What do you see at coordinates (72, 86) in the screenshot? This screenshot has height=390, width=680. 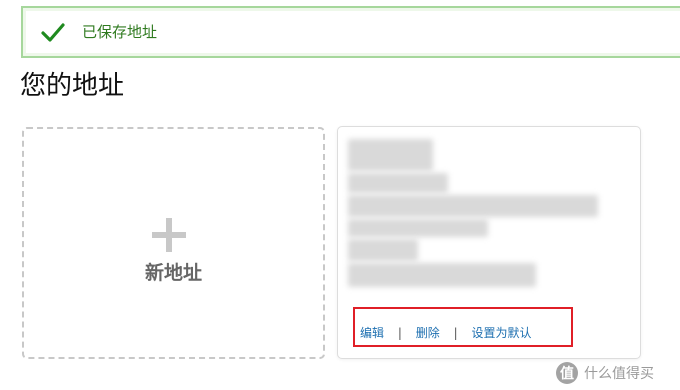 I see `page-title: 您的地址` at bounding box center [72, 86].